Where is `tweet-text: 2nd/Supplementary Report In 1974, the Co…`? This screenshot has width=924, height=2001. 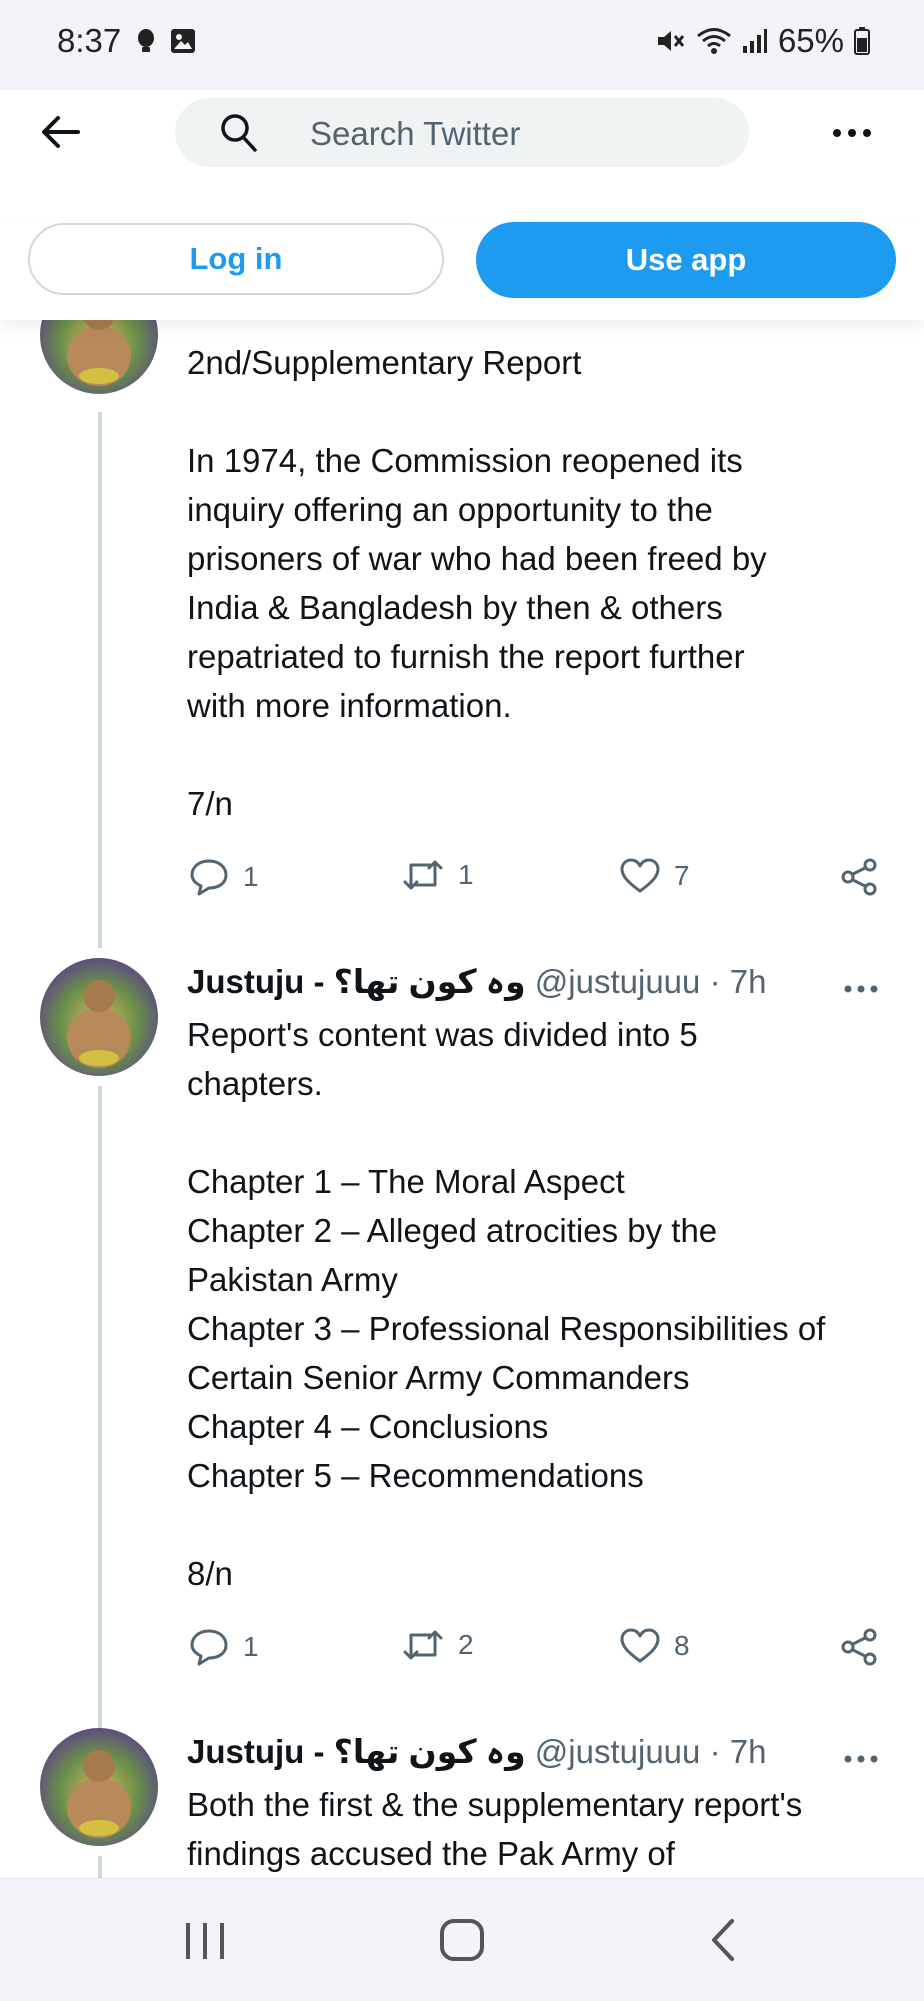 tweet-text: 2nd/Supplementary Report In 1974, the Co… is located at coordinates (477, 583).